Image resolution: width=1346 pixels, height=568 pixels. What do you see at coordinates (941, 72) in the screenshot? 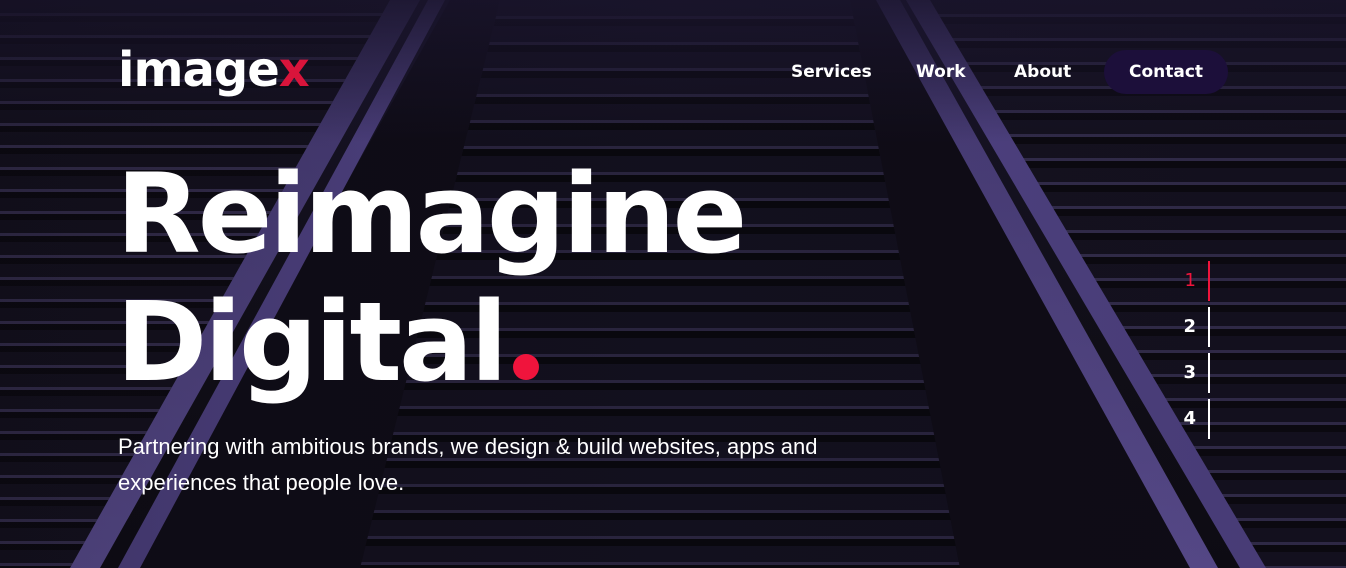
I see `nav-link-work: Work` at bounding box center [941, 72].